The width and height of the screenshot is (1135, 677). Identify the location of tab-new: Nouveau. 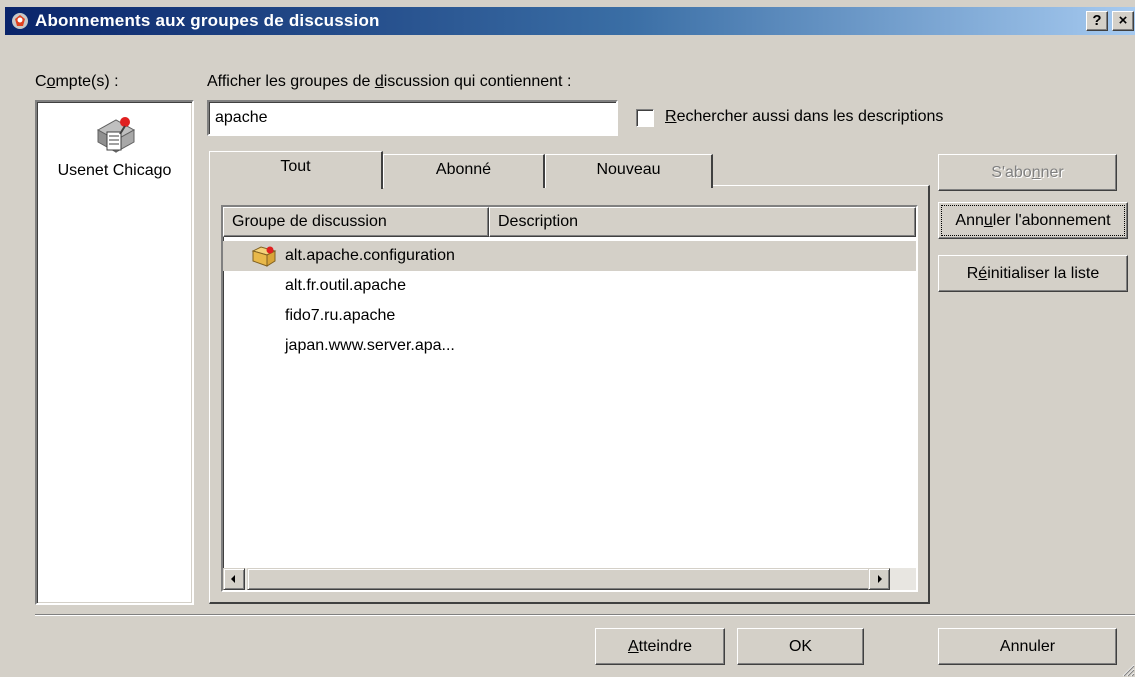
(629, 171).